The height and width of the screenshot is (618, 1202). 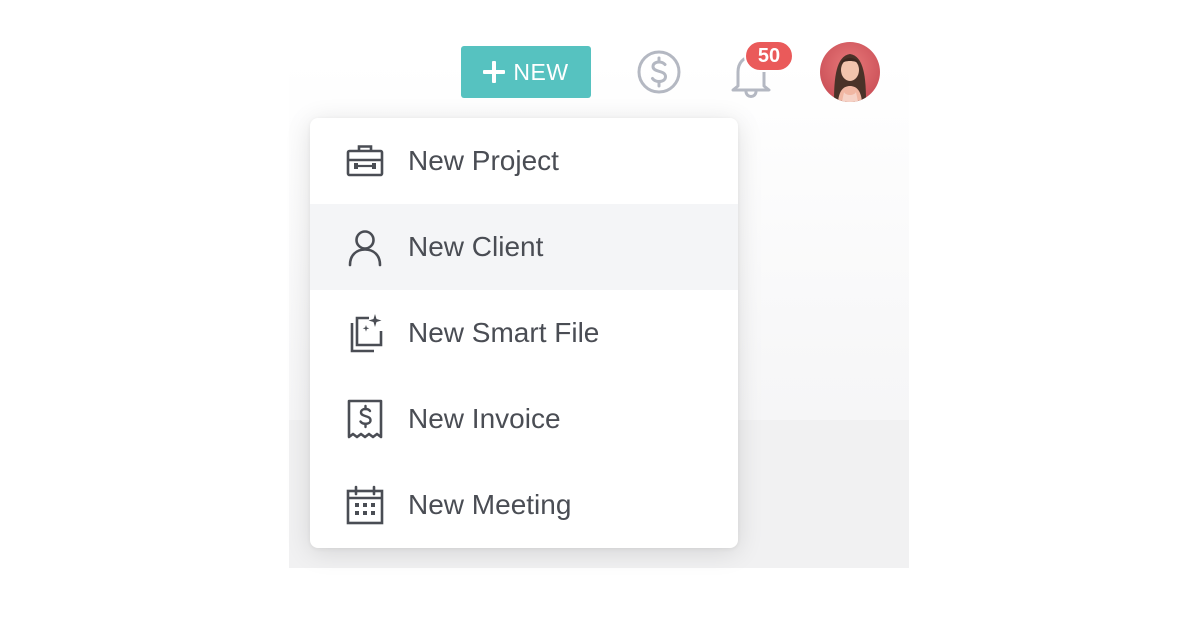 I want to click on avatar-image, so click(x=850, y=72).